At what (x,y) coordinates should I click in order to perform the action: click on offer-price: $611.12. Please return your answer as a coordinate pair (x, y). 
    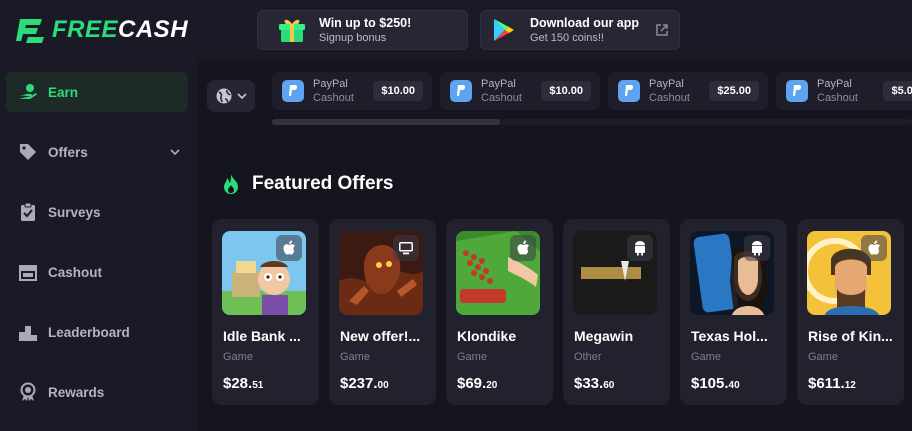
    Looking at the image, I should click on (832, 384).